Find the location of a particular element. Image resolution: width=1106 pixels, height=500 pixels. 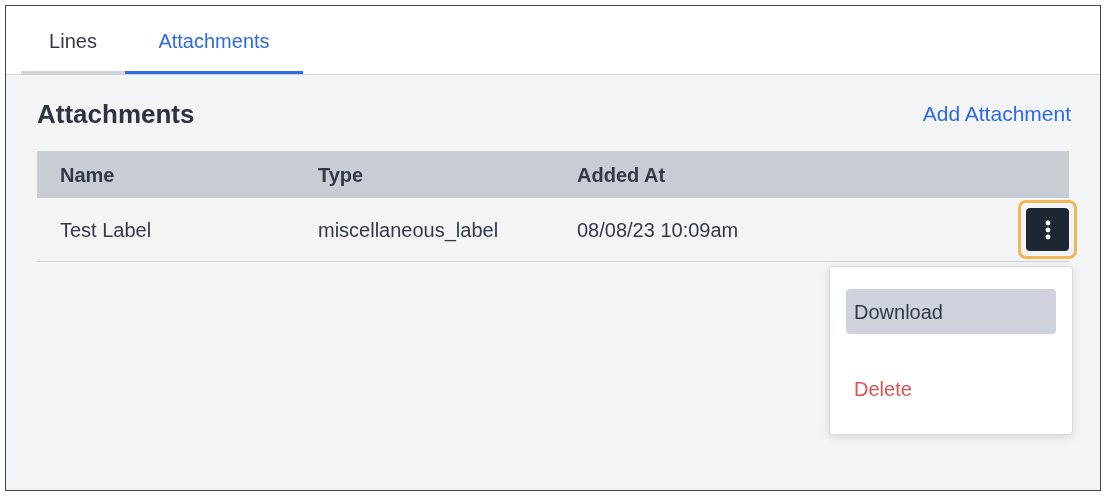

section-title: Attachments is located at coordinates (116, 114).